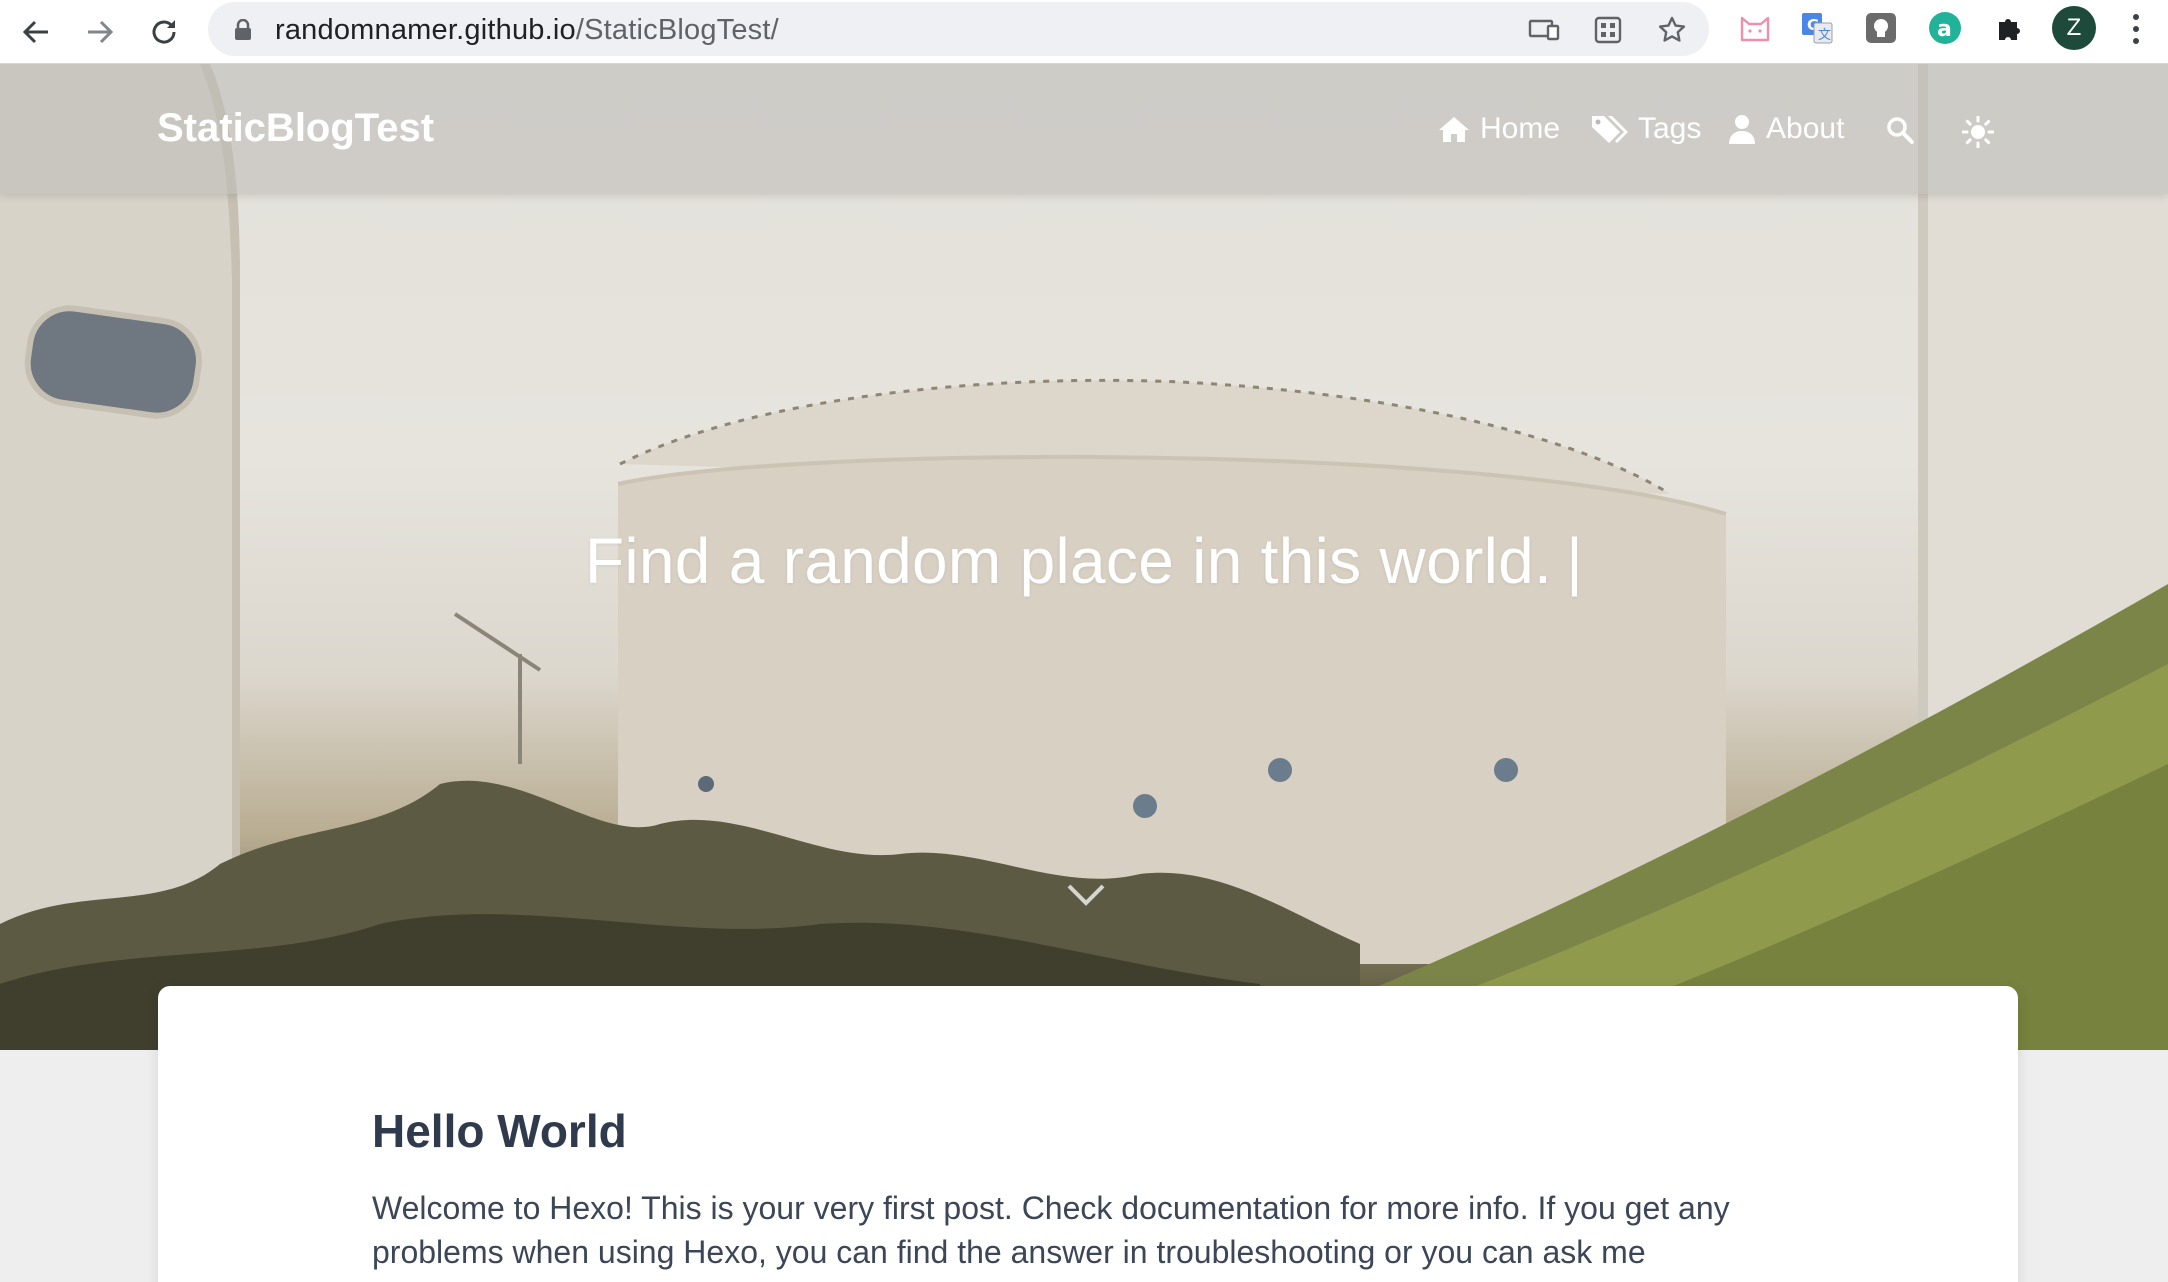 This screenshot has height=1282, width=2168. I want to click on green-a-extension-icon: a, so click(1945, 28).